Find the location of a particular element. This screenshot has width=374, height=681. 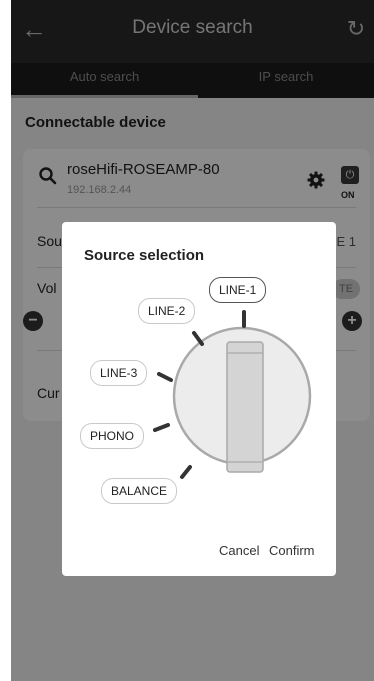

cancel-button: Cancel is located at coordinates (239, 550).